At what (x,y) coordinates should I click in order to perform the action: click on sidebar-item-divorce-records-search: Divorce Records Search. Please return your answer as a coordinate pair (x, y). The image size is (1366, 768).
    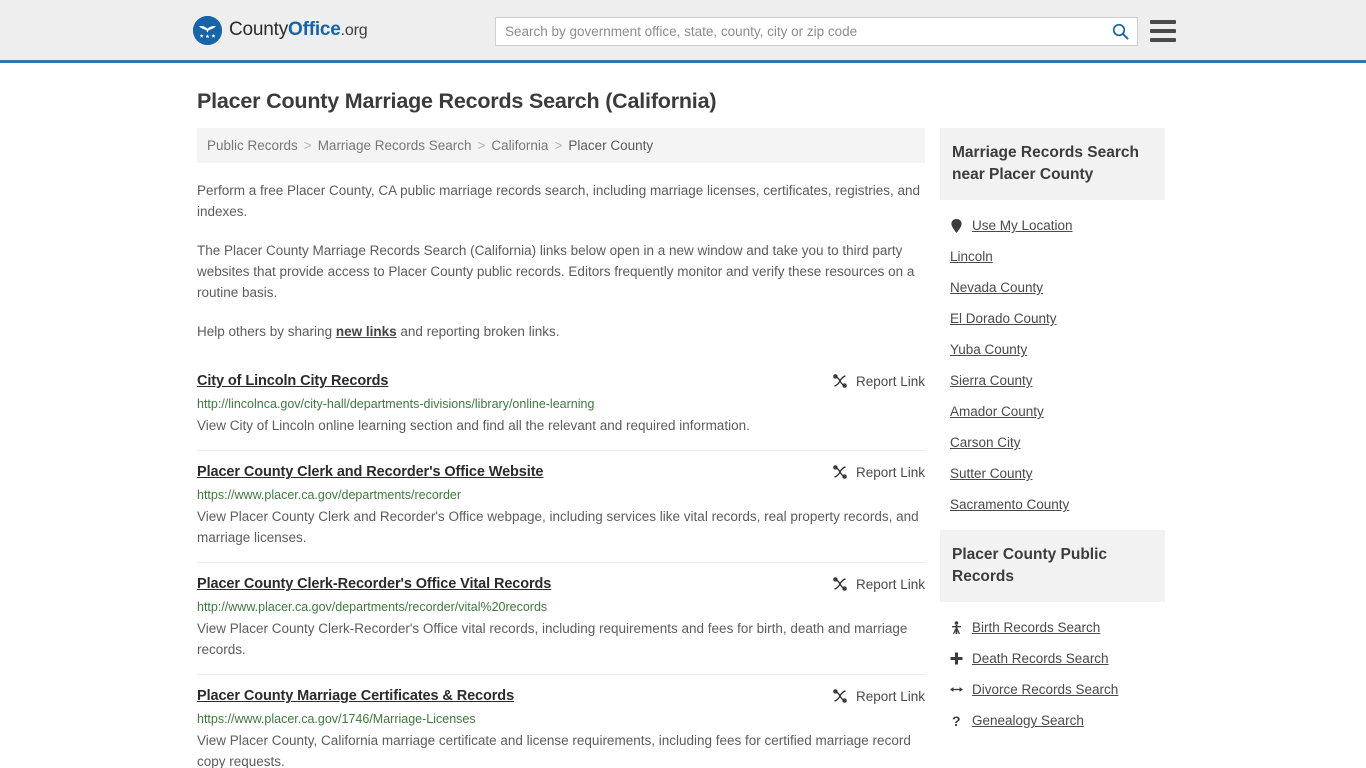
    Looking at the image, I should click on (1052, 689).